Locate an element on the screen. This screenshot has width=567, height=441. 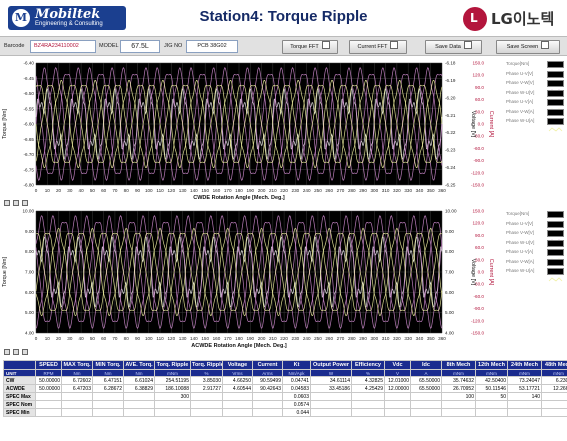
pan-tool-icon is located at coordinates (16, 352).